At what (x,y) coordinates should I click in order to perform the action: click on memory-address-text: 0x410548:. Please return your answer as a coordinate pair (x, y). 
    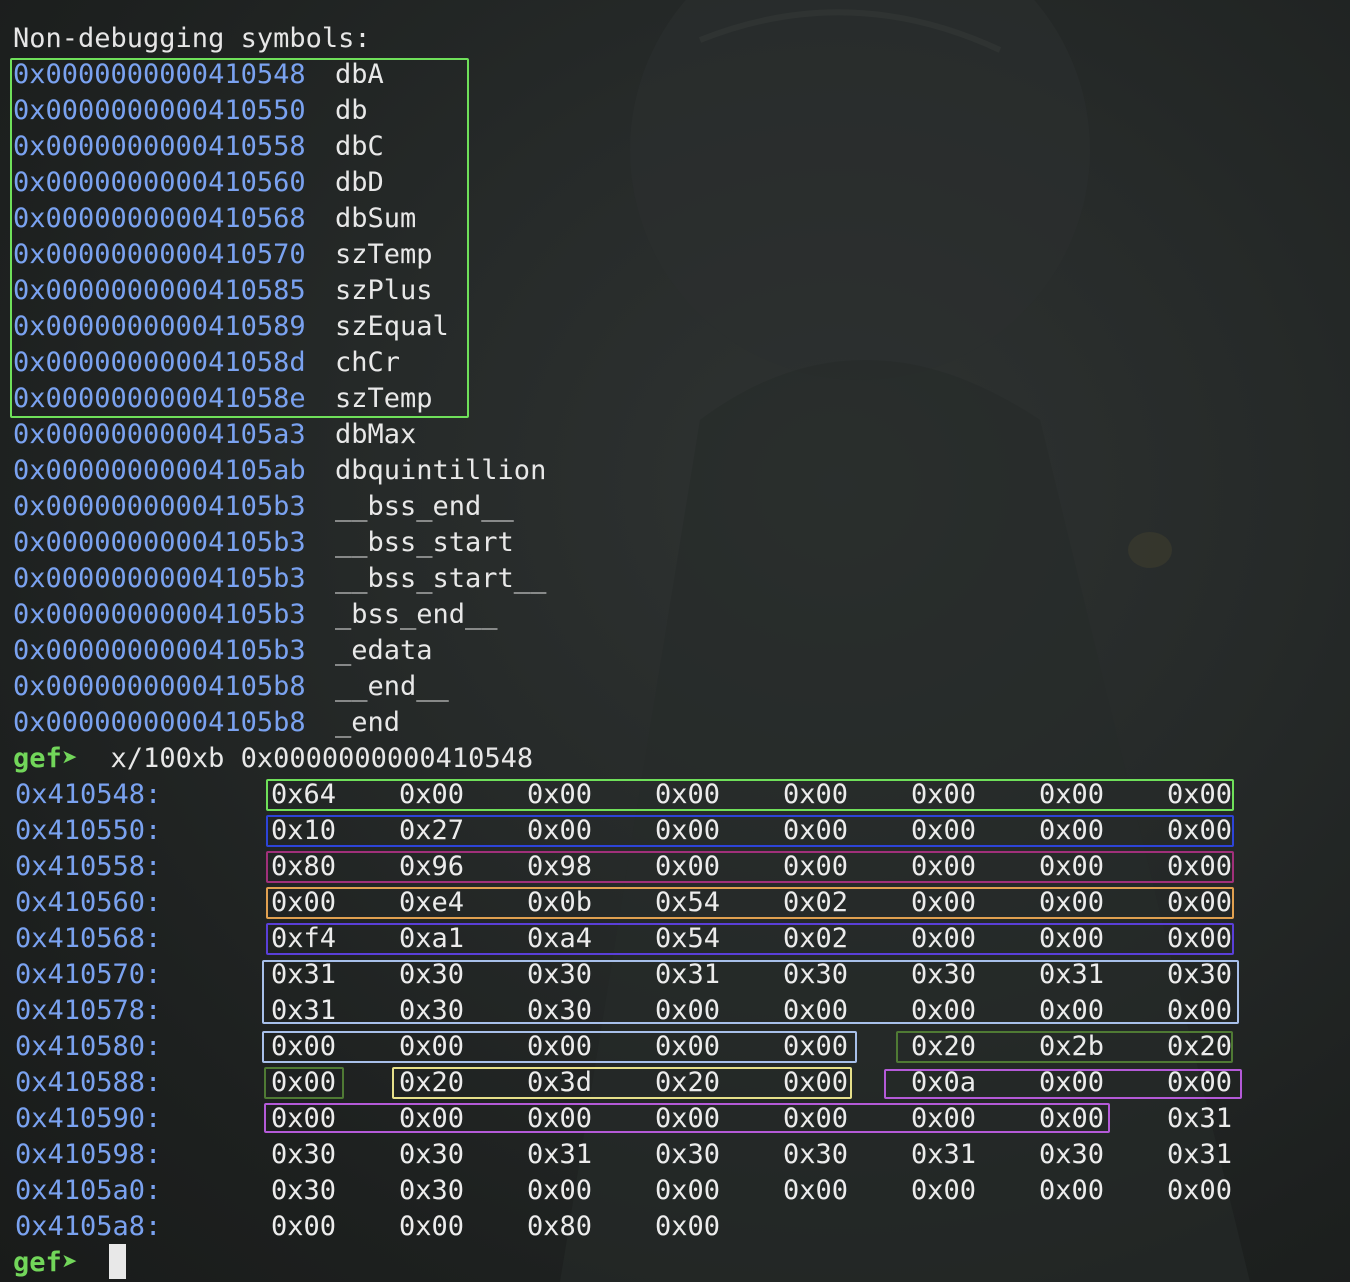
    Looking at the image, I should click on (88, 794).